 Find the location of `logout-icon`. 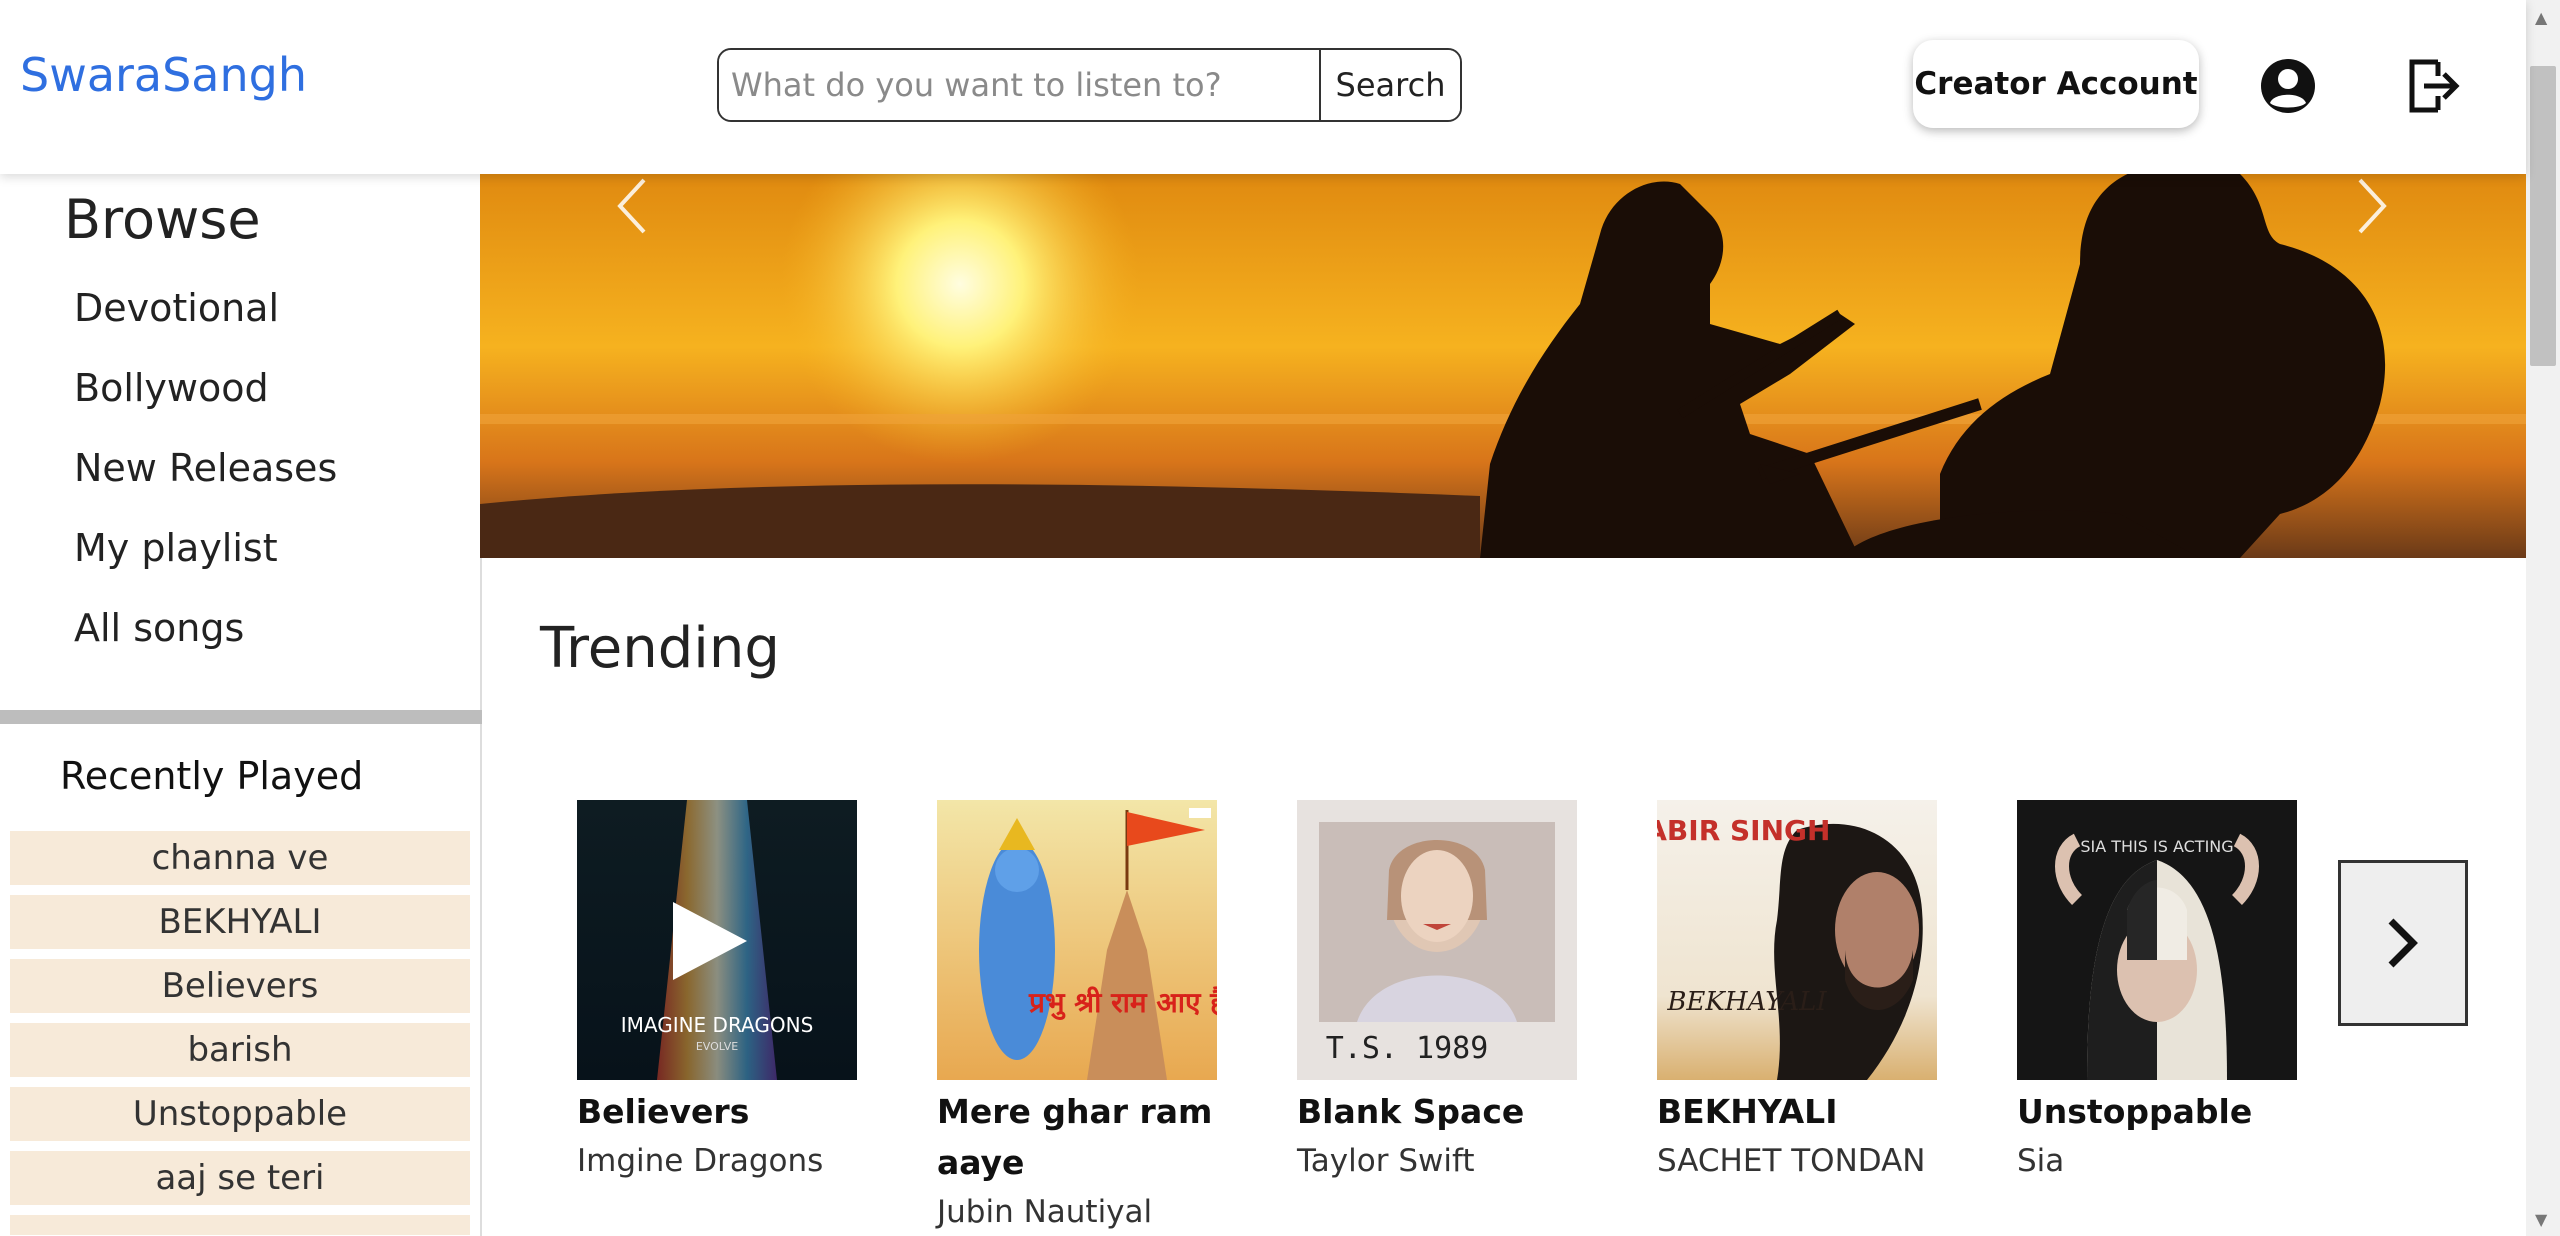

logout-icon is located at coordinates (2434, 86).